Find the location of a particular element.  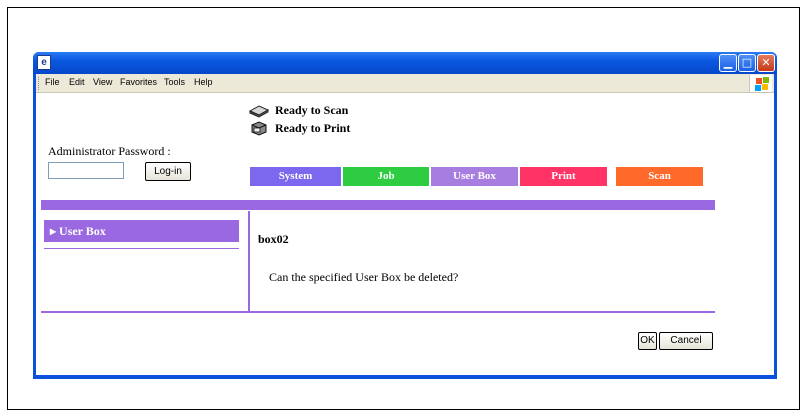

tab-print: Print is located at coordinates (563, 176).